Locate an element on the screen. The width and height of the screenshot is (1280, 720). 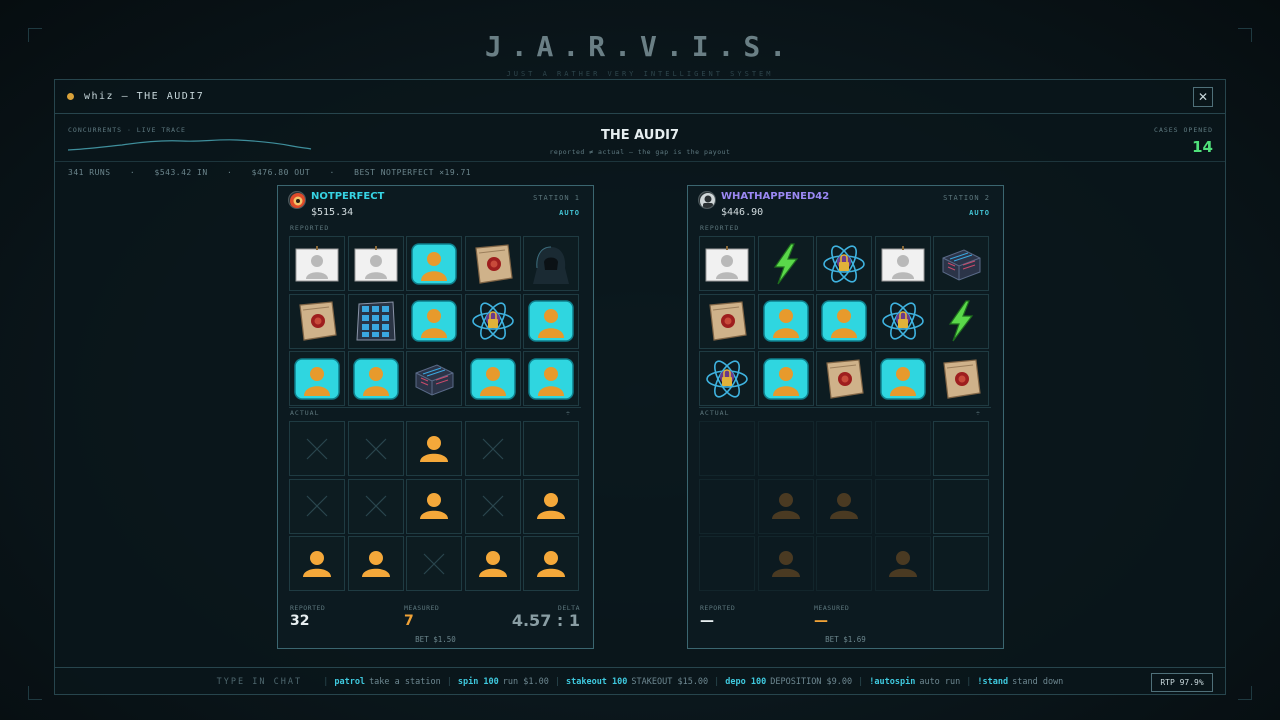
command-keyword: depo 100 is located at coordinates (746, 682).